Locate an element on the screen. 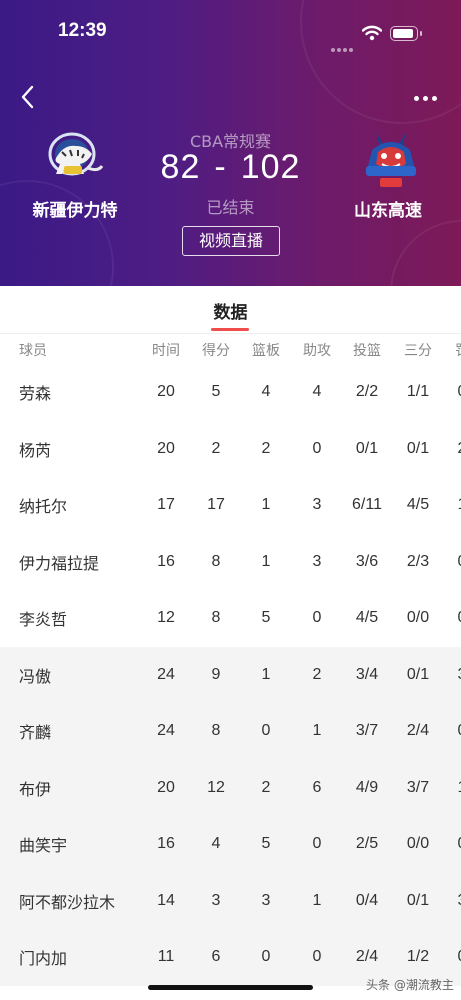  column-header: 助攻 is located at coordinates (317, 351).